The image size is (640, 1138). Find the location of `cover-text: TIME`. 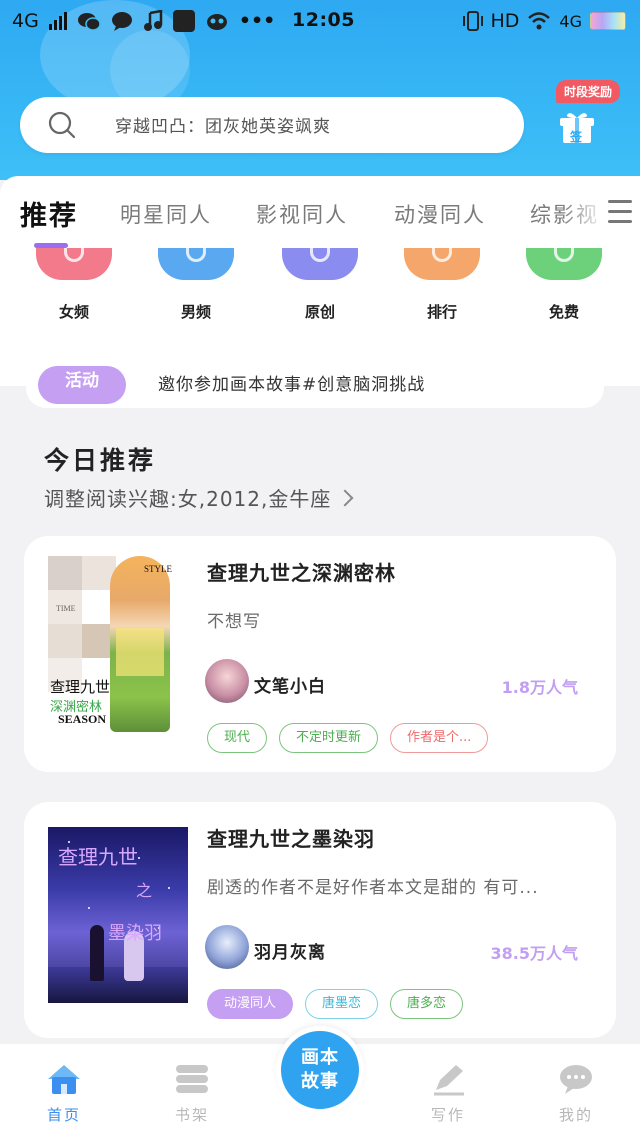

cover-text: TIME is located at coordinates (66, 608).